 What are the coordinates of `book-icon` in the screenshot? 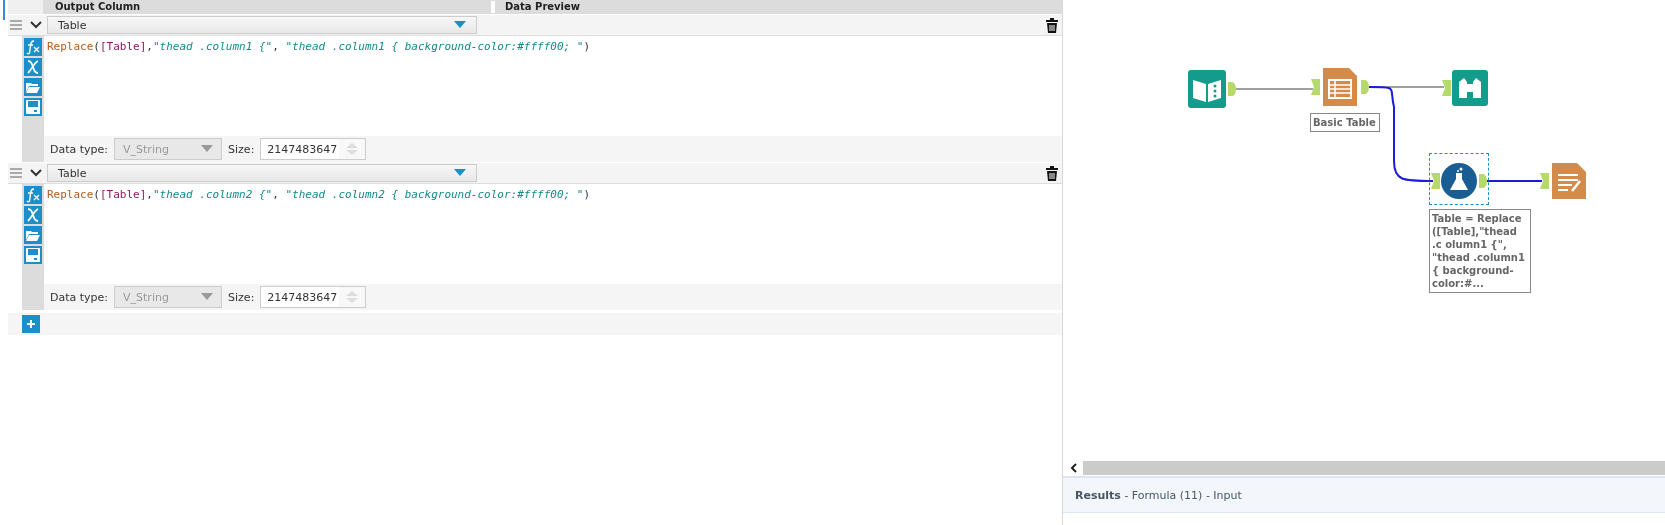 It's located at (1207, 89).